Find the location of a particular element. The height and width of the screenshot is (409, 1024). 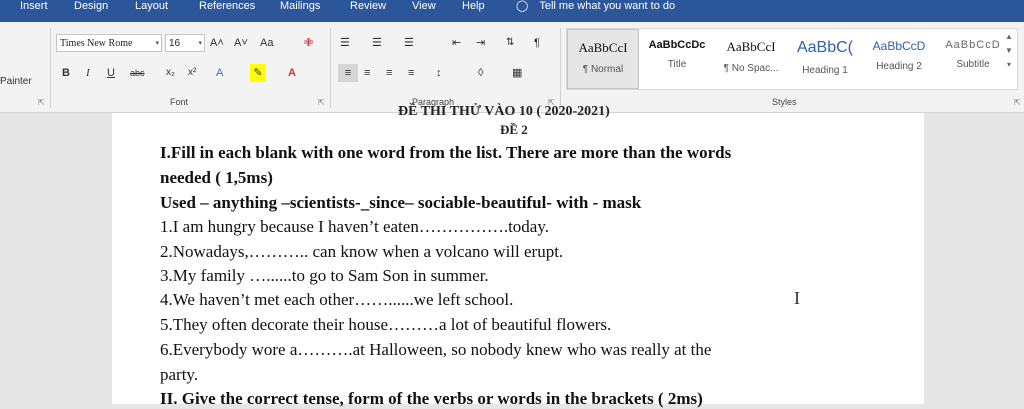

decrease-indent-icon: ⇤ is located at coordinates (456, 43).